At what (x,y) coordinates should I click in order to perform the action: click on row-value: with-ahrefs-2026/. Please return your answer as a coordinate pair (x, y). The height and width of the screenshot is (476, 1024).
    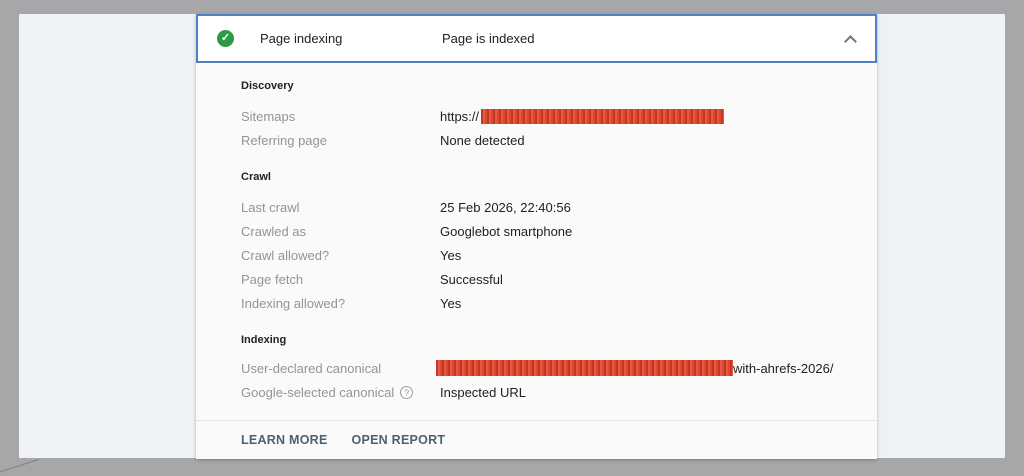
    Looking at the image, I should click on (635, 368).